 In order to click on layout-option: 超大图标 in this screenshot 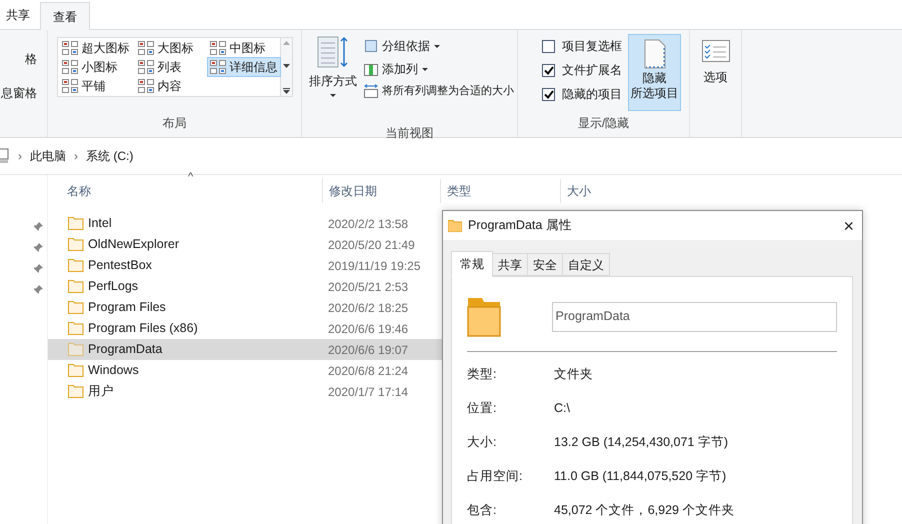, I will do `click(96, 48)`.